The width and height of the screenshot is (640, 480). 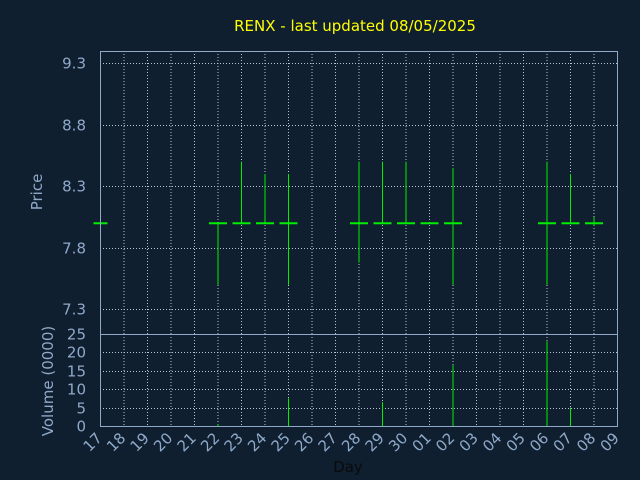 What do you see at coordinates (210, 442) in the screenshot?
I see `x-tick-label: 22` at bounding box center [210, 442].